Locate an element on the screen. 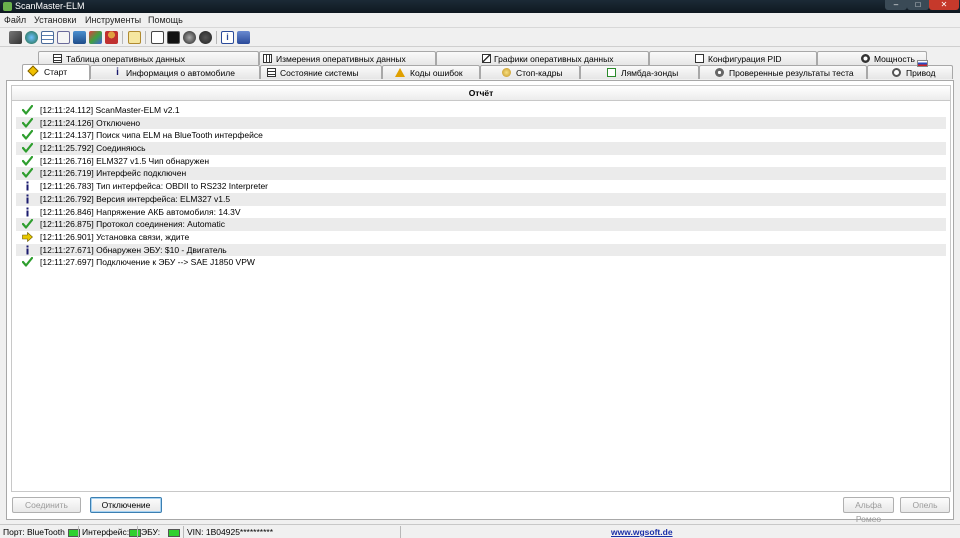  opel-button: Опель is located at coordinates (925, 505).